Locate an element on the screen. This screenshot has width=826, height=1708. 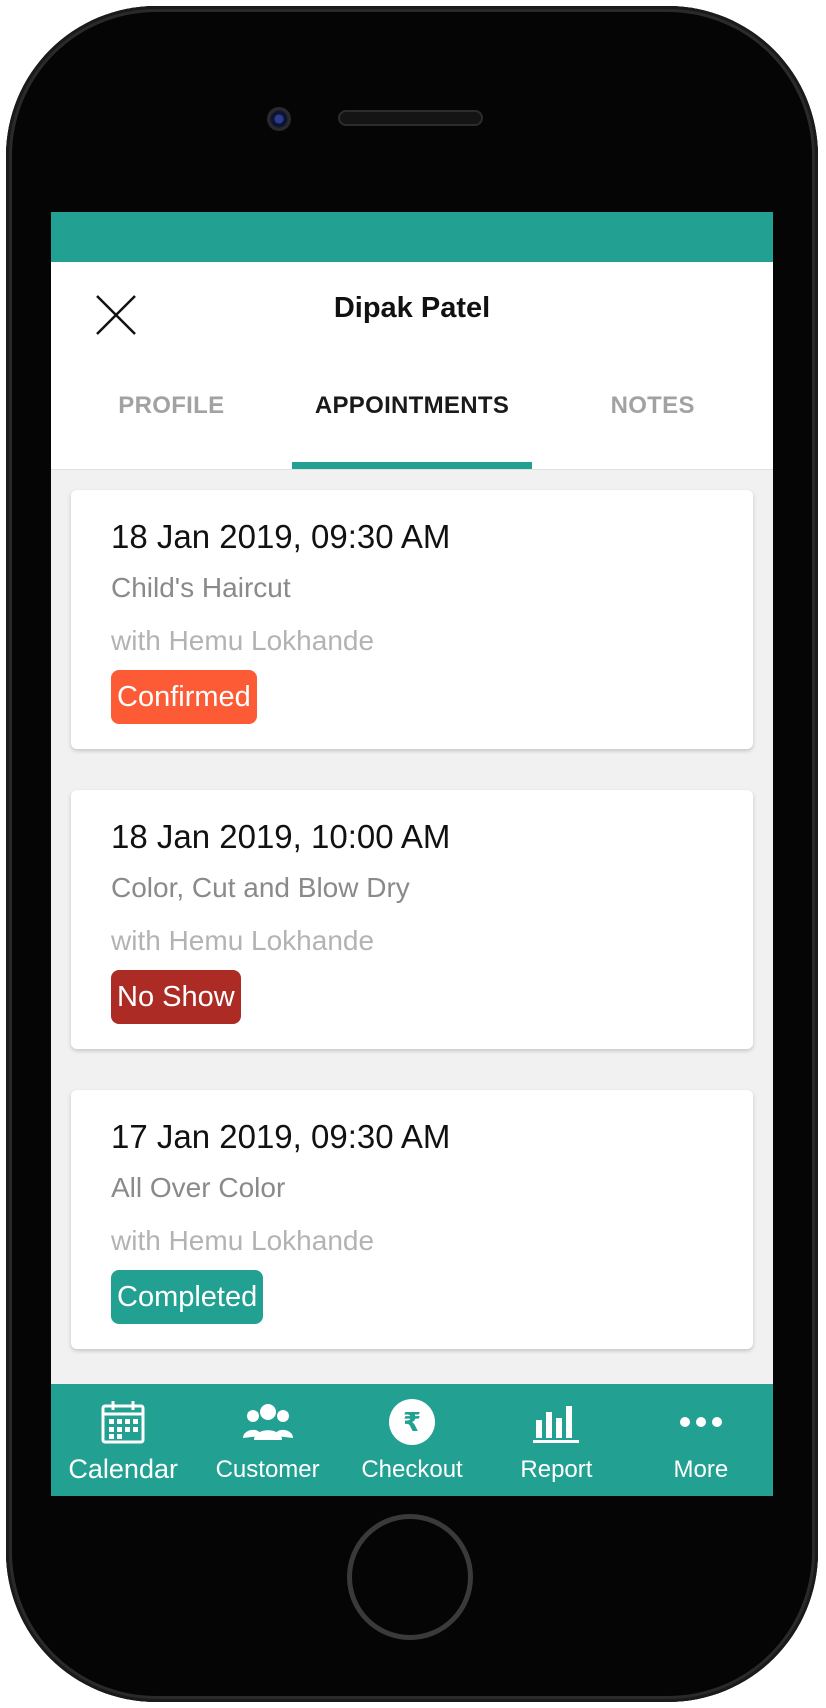
tab-bar: PROFILE APPOINTMENTS NOTES is located at coordinates (412, 422).